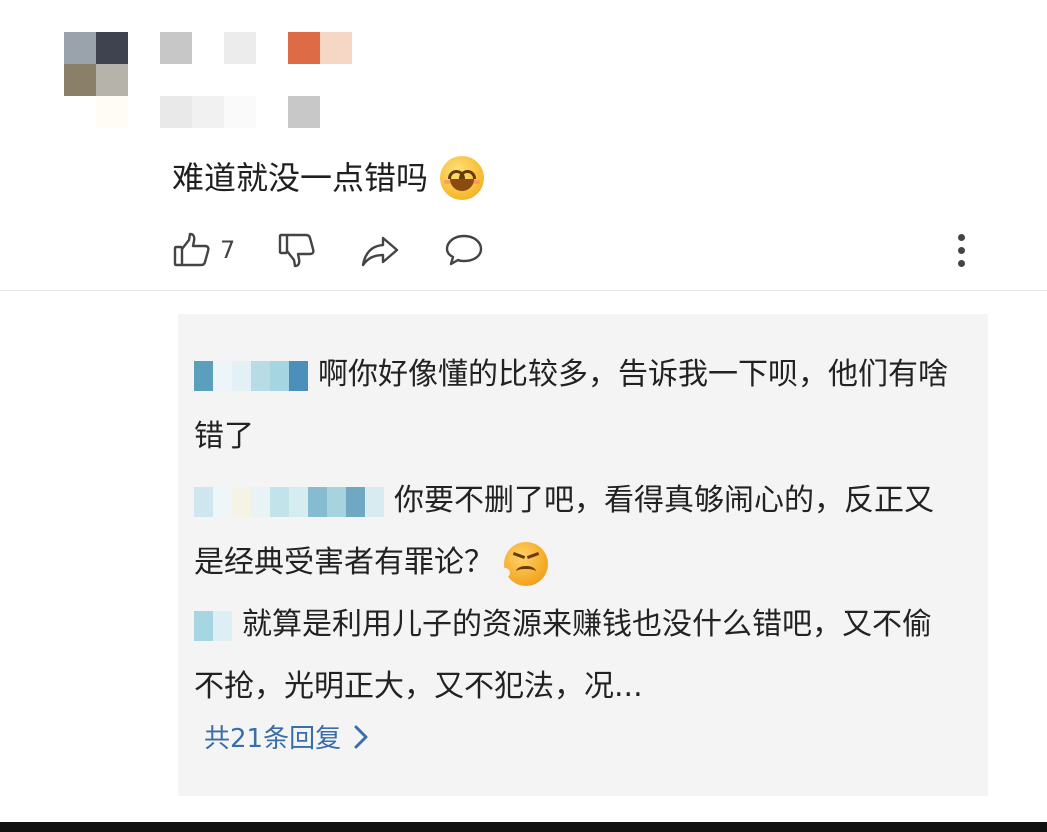  I want to click on dislike-button, so click(297, 250).